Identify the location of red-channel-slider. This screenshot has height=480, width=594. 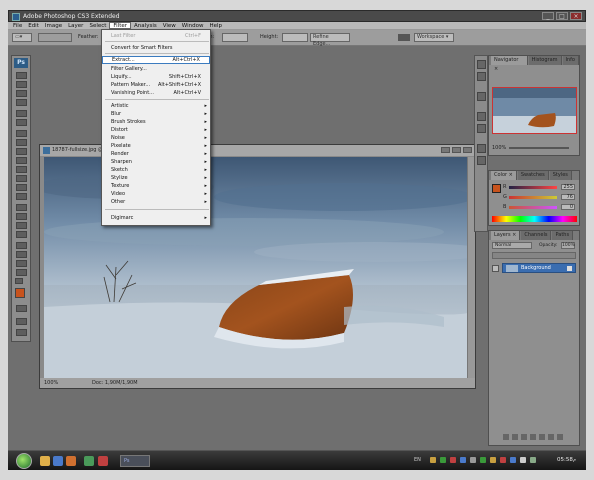
(533, 187).